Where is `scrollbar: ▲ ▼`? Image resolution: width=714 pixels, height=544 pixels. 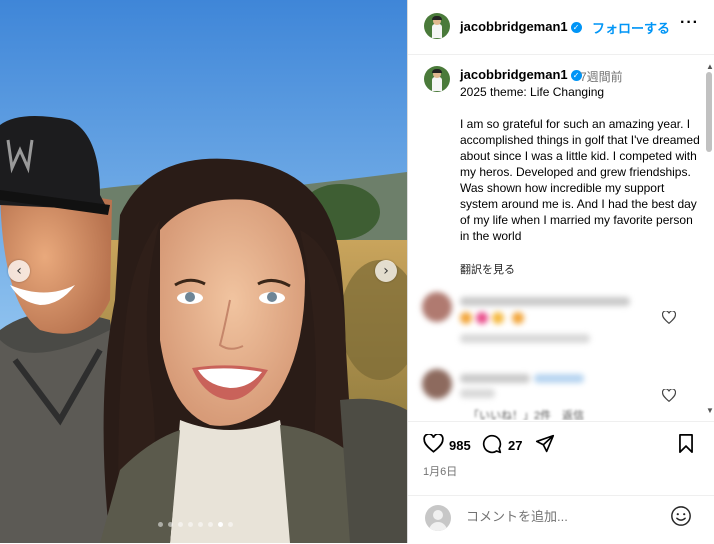 scrollbar: ▲ ▼ is located at coordinates (710, 238).